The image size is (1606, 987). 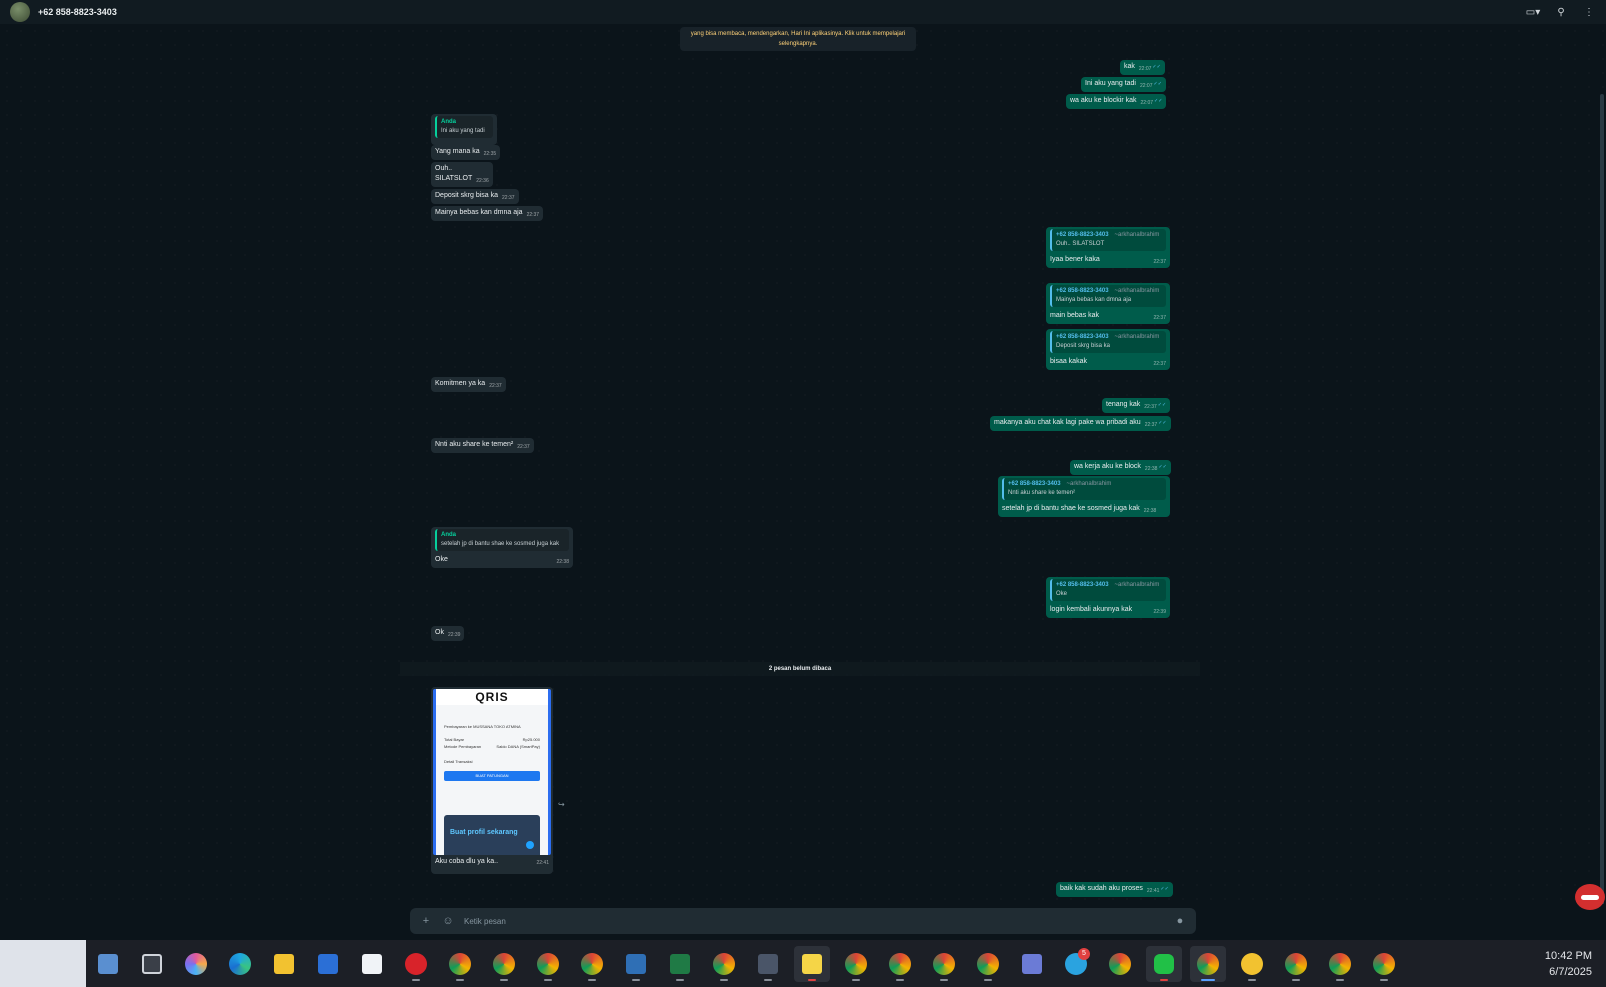 I want to click on menu-icon: ⋮, so click(x=1589, y=12).